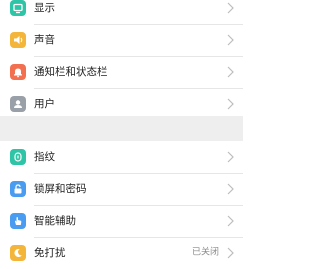 The width and height of the screenshot is (320, 269). What do you see at coordinates (121, 157) in the screenshot?
I see `settings-item-fingerprint: 指纹` at bounding box center [121, 157].